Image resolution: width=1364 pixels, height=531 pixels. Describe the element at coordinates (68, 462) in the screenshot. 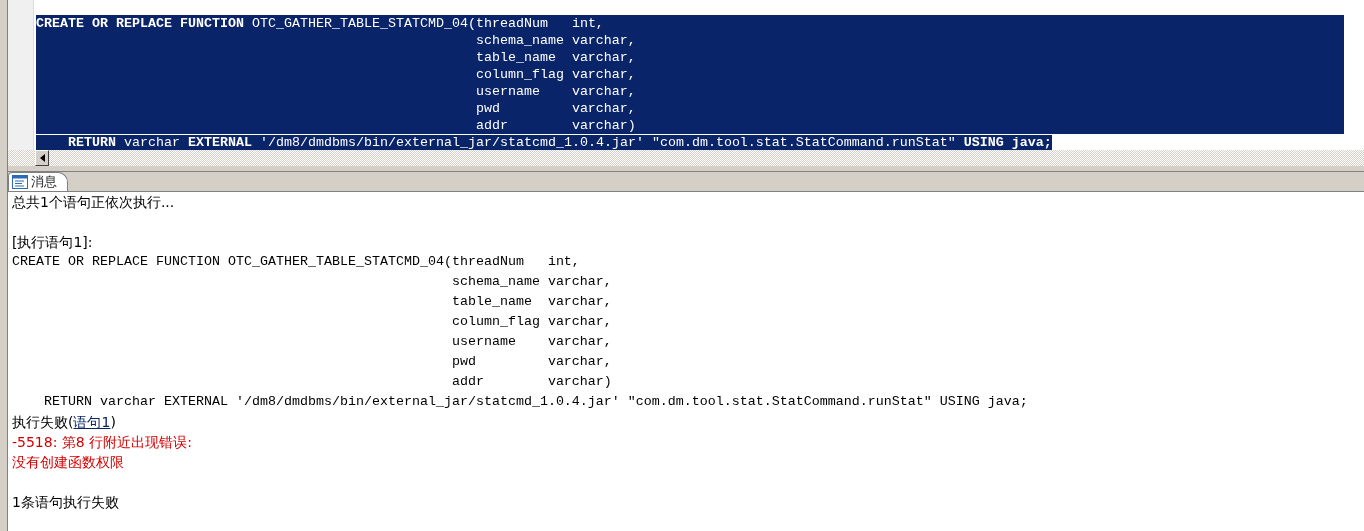

I see `error-message: 没有创建函数权限` at that location.